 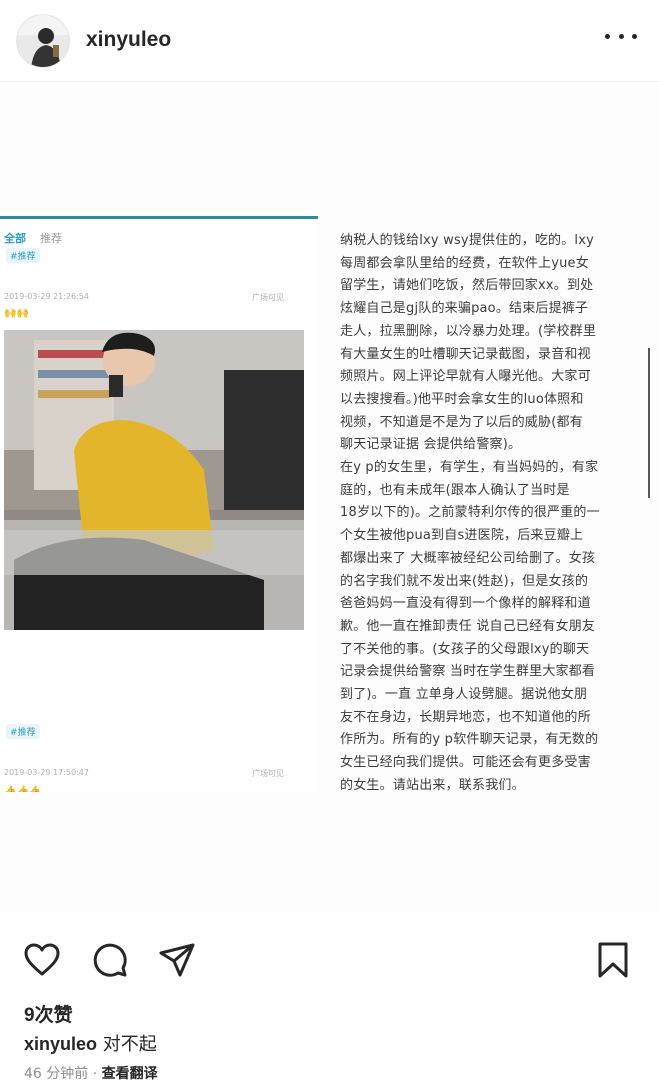 I want to click on caption: xinyuleo 对不起, so click(x=90, y=1043).